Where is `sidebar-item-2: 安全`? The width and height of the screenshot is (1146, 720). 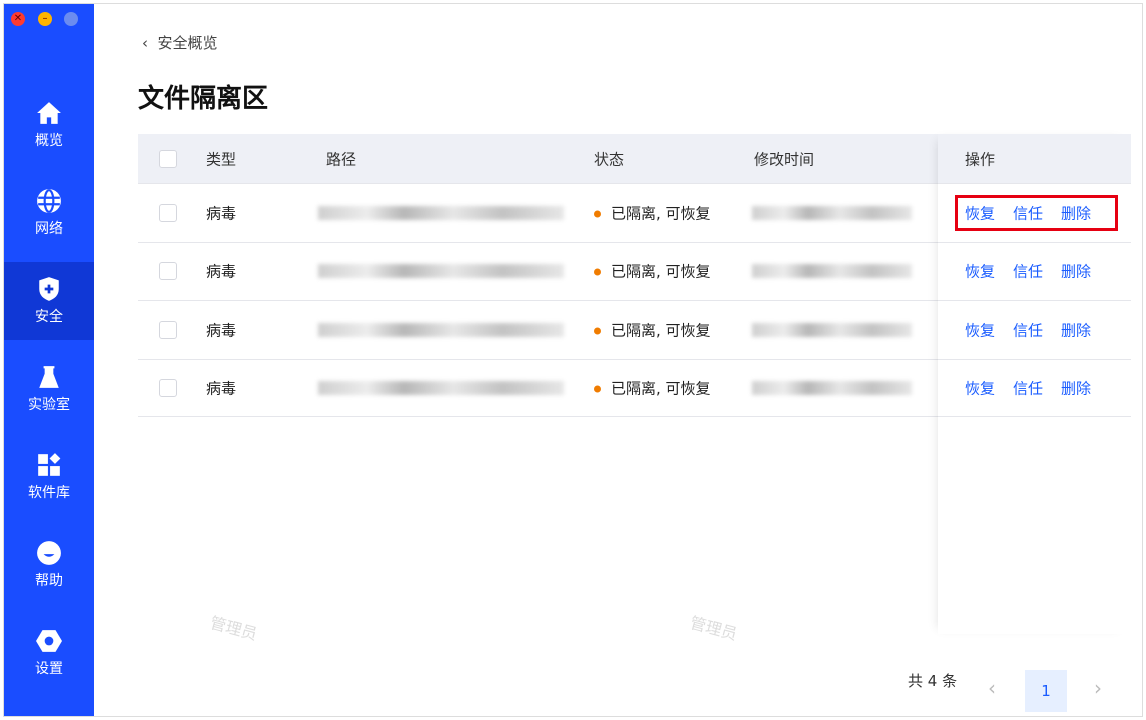 sidebar-item-2: 安全 is located at coordinates (49, 301).